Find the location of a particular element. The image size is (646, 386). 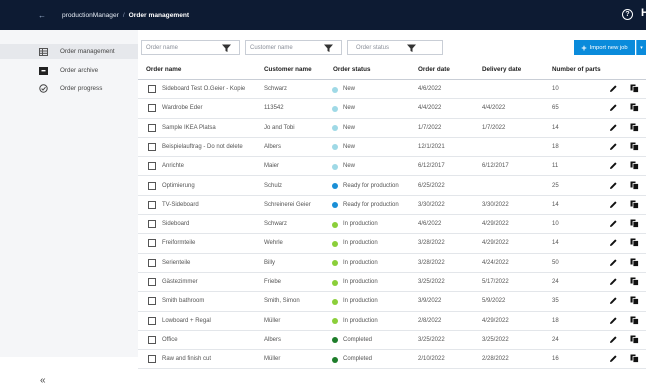

order-name-cell: Lowboard + Regal is located at coordinates (186, 321).